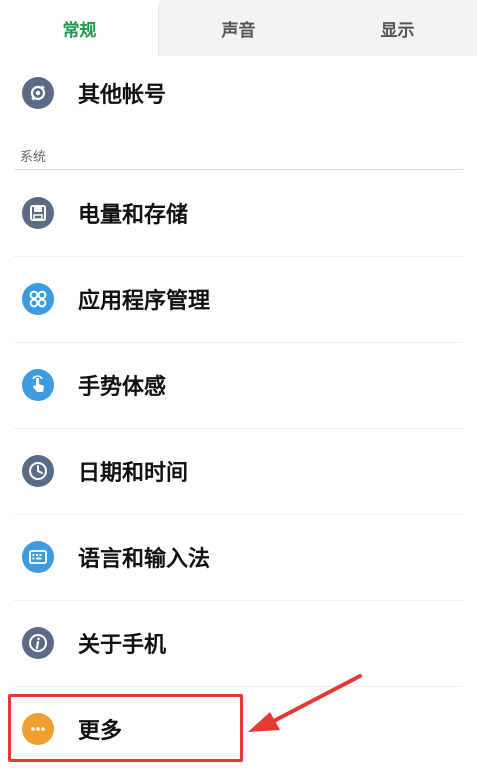 This screenshot has height=772, width=477. What do you see at coordinates (38, 643) in the screenshot?
I see `info-icon` at bounding box center [38, 643].